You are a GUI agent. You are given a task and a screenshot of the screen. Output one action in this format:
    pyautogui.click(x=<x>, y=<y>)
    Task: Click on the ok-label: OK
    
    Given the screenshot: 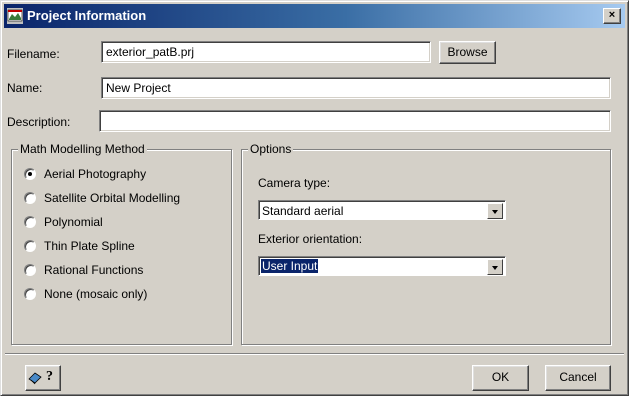 What is the action you would take?
    pyautogui.click(x=500, y=377)
    